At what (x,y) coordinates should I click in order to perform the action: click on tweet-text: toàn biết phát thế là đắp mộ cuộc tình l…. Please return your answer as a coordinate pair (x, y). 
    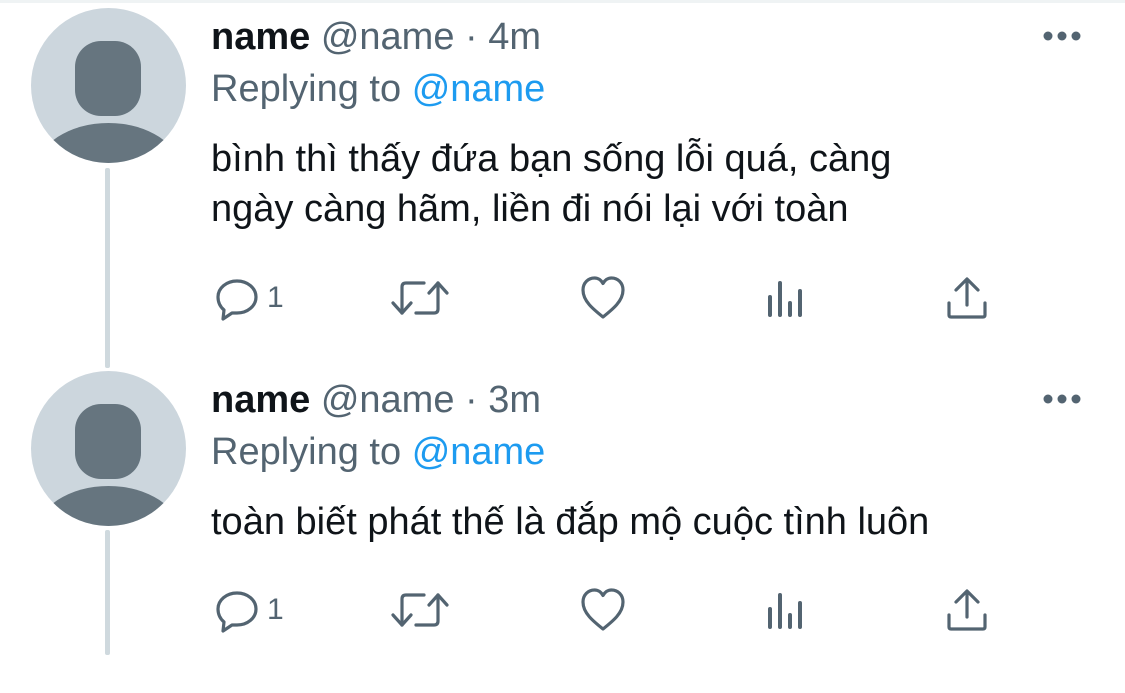
    Looking at the image, I should click on (641, 522).